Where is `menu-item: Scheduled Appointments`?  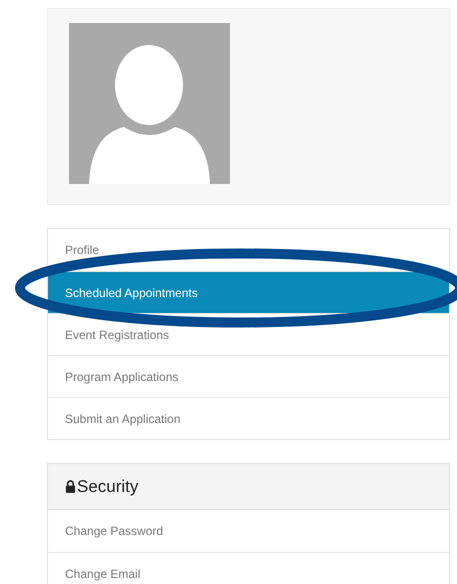
menu-item: Scheduled Appointments is located at coordinates (248, 292).